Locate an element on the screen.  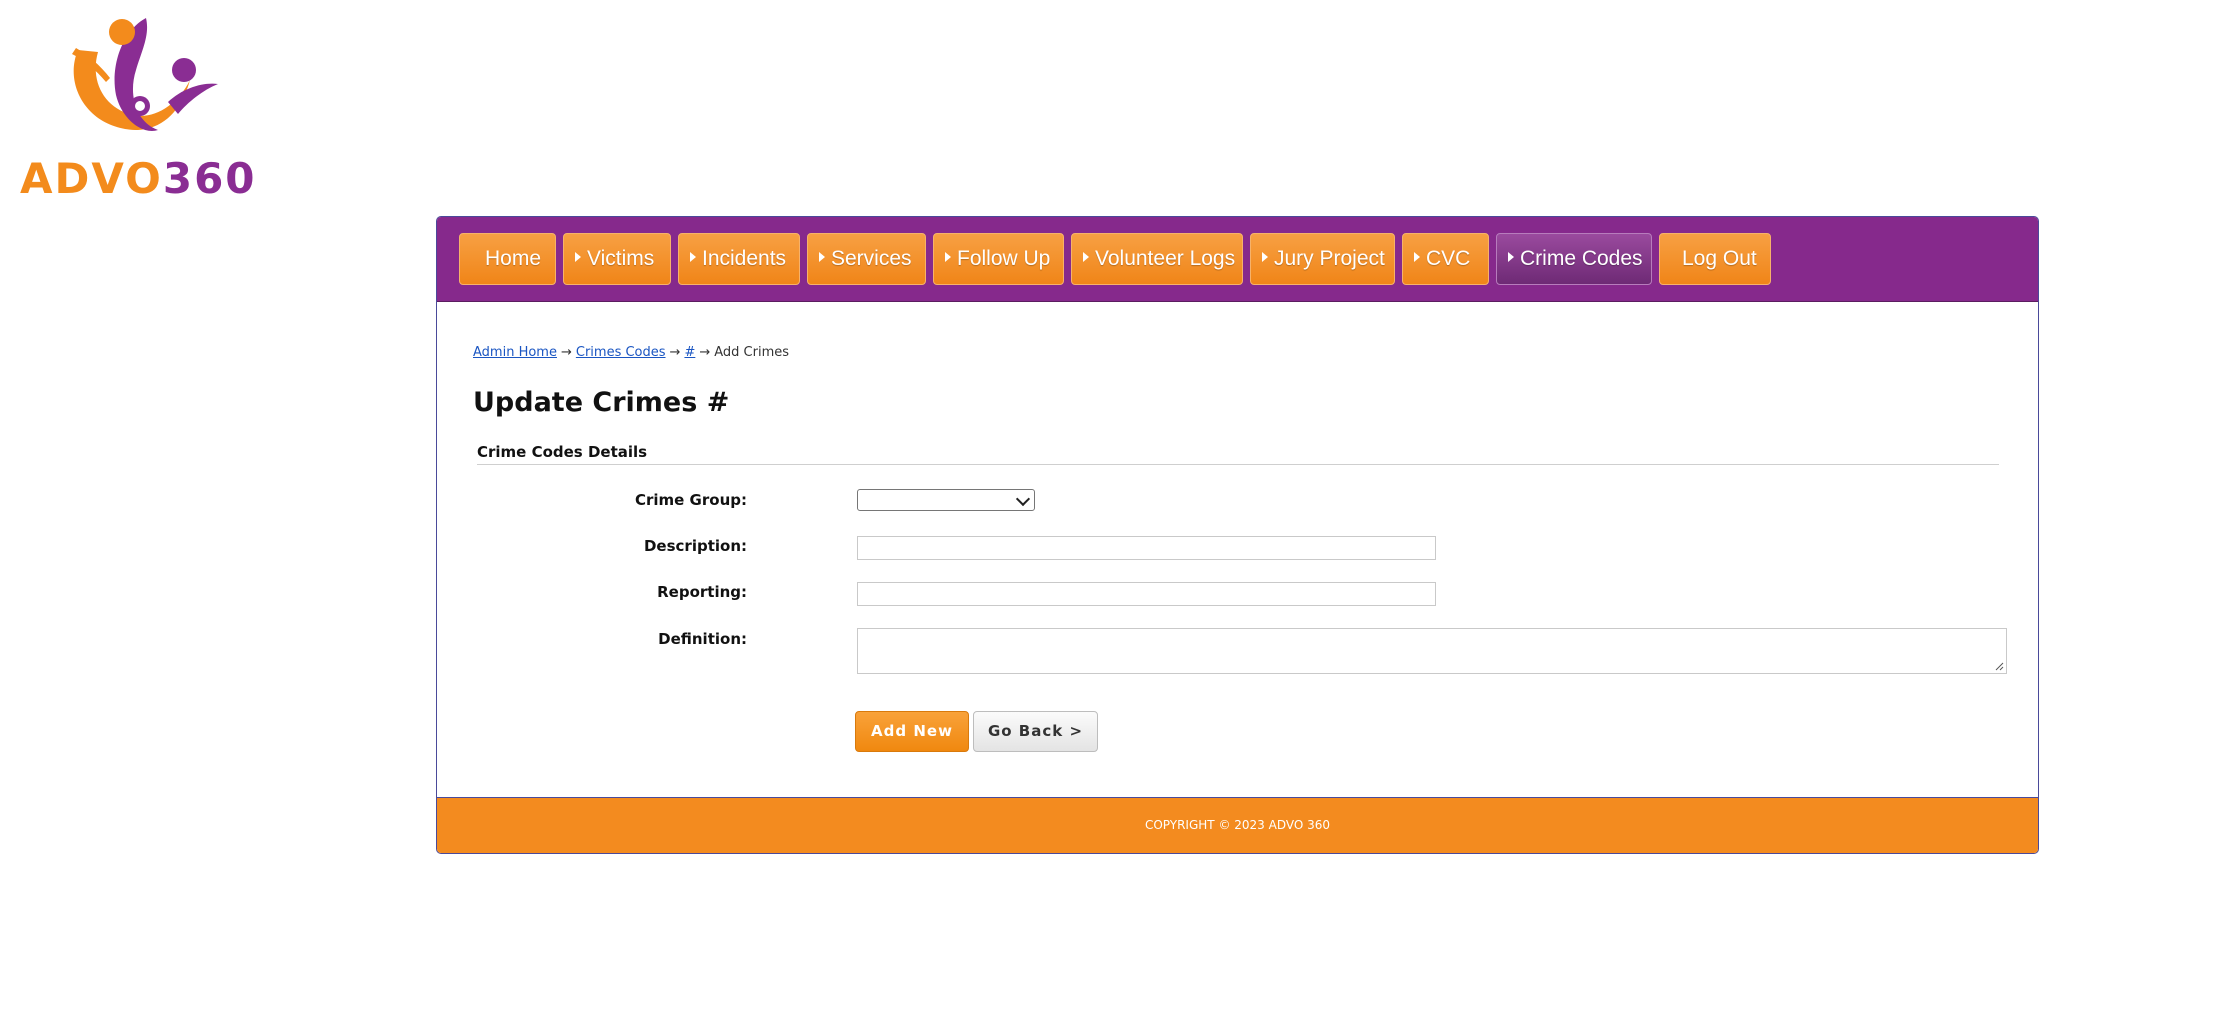
resize-handle-icon is located at coordinates (1999, 666).